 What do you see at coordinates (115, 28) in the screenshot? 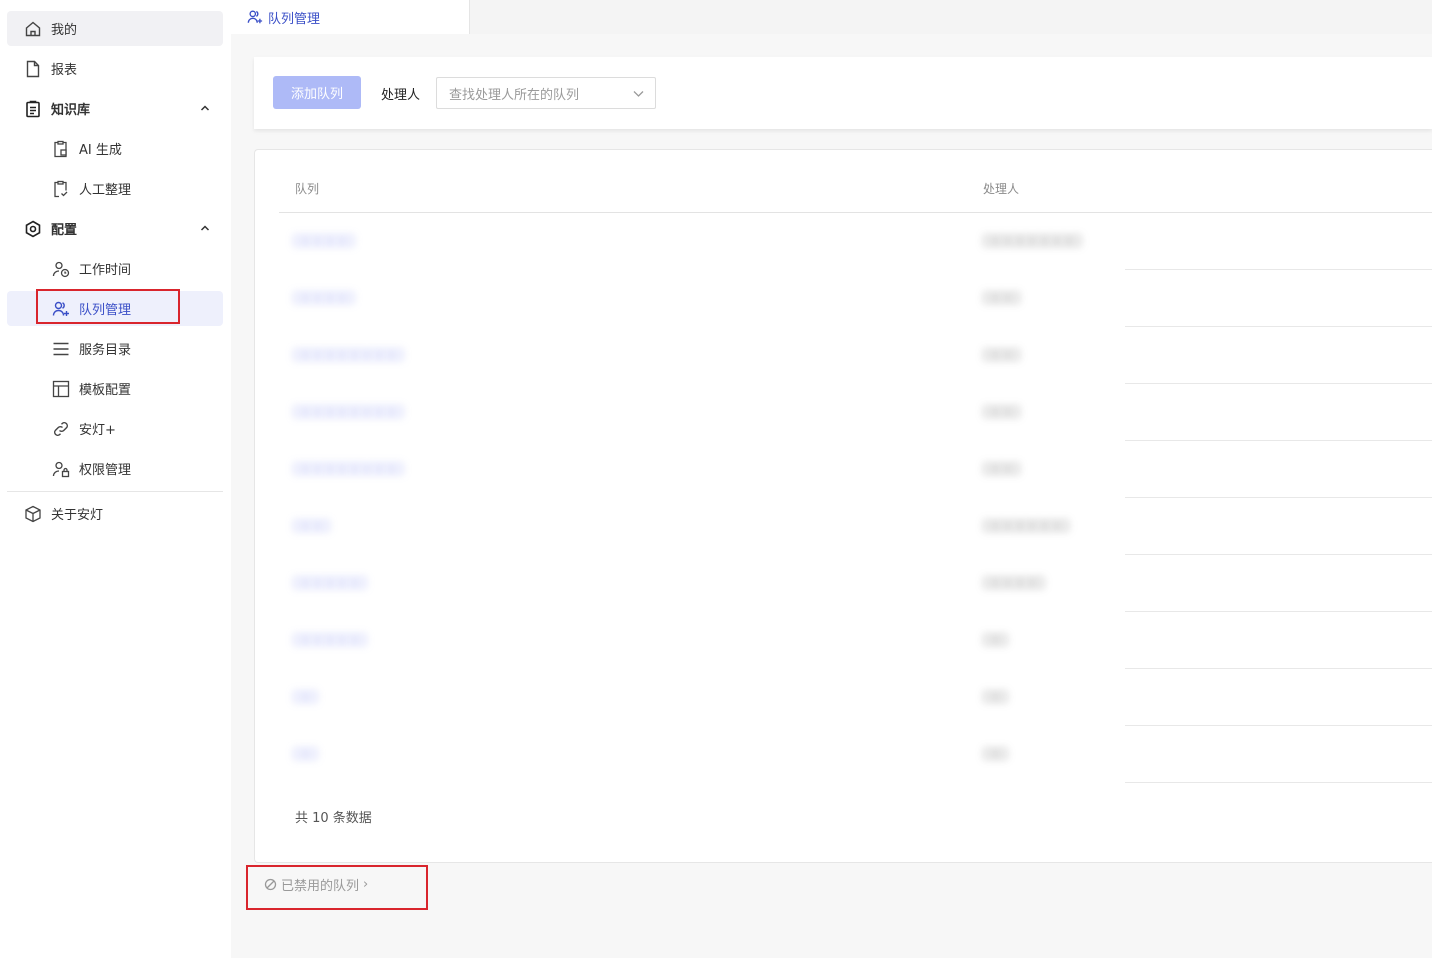
I see `sidebar-item-mine: 我的` at bounding box center [115, 28].